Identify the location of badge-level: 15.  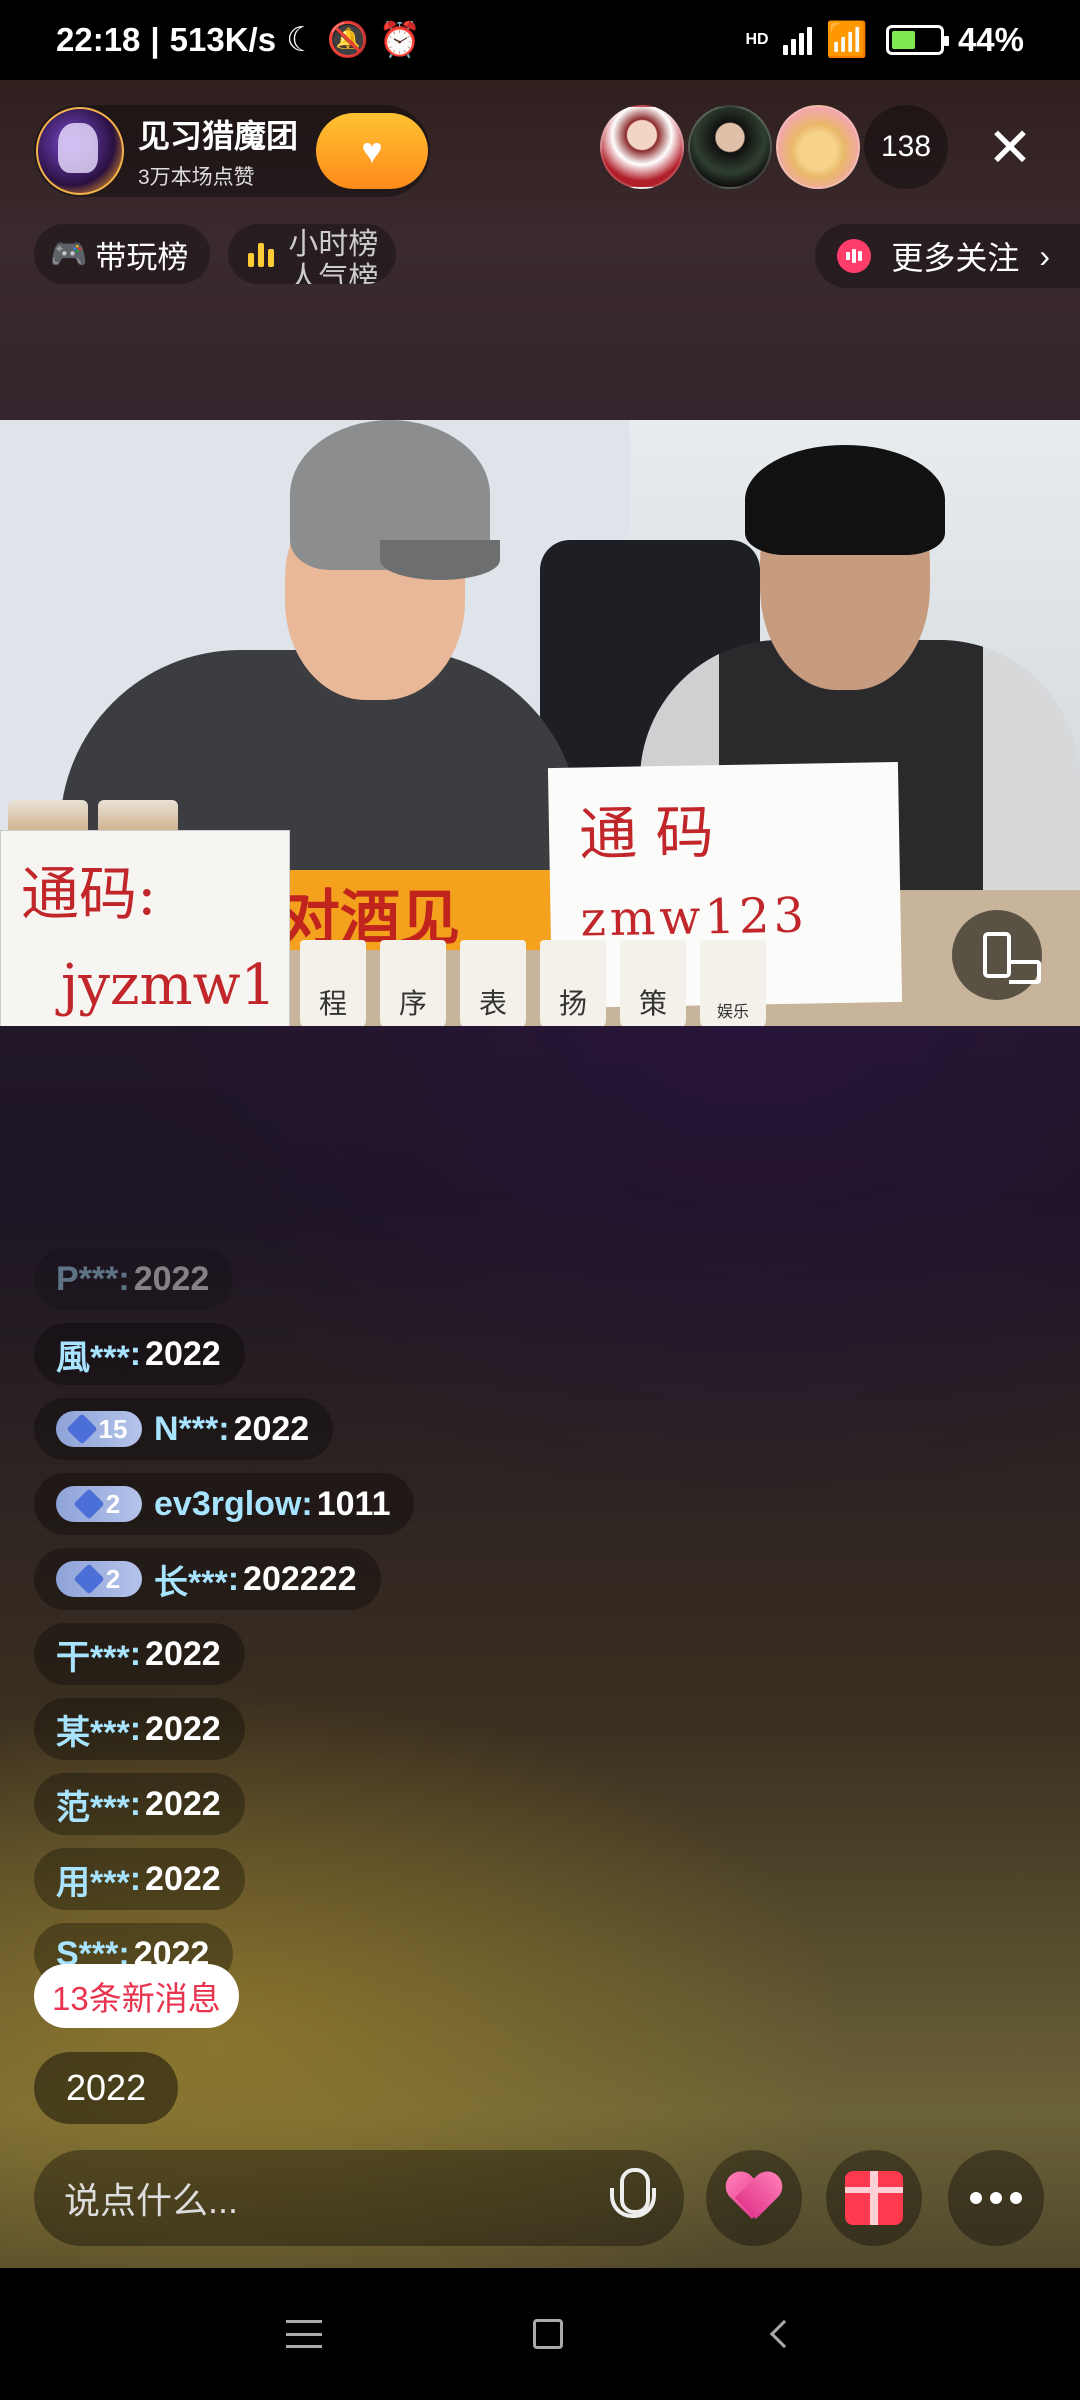
(113, 1428).